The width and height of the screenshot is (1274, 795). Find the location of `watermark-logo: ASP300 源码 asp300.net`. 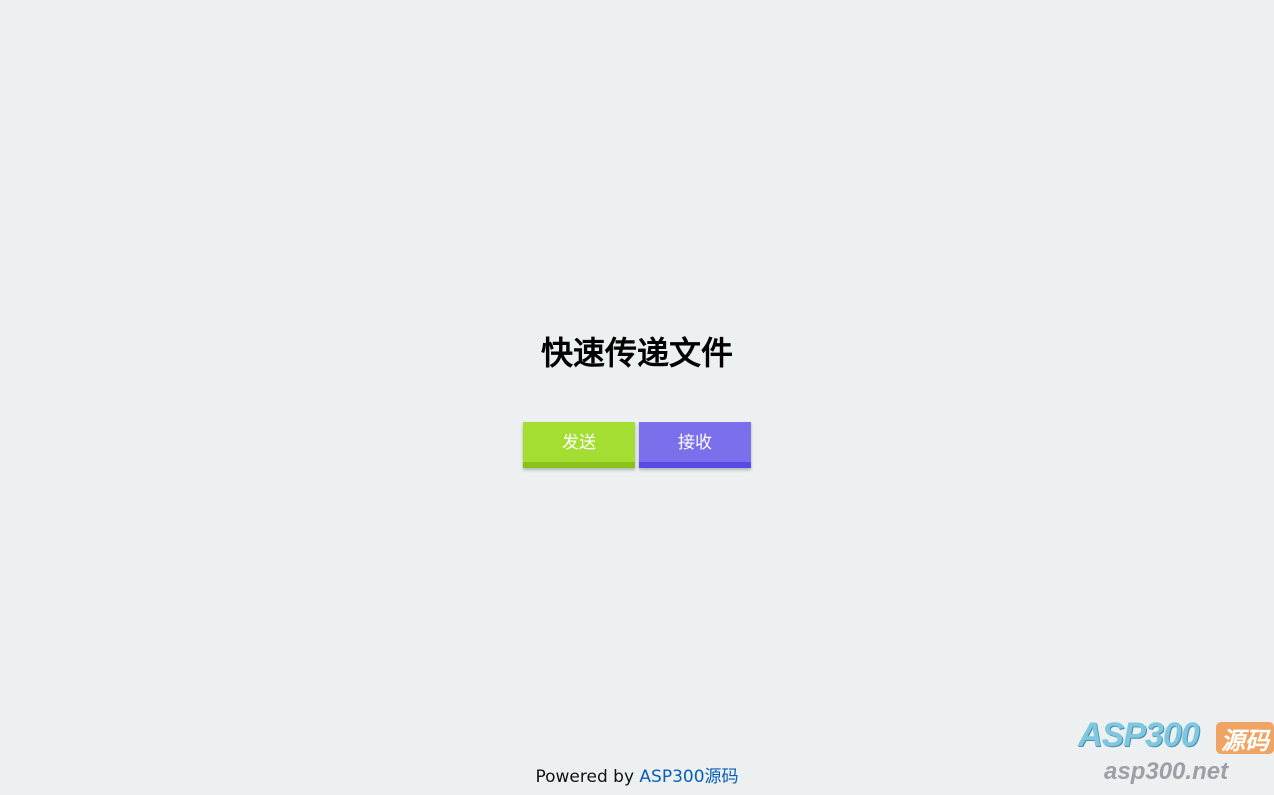

watermark-logo: ASP300 源码 asp300.net is located at coordinates (1176, 753).